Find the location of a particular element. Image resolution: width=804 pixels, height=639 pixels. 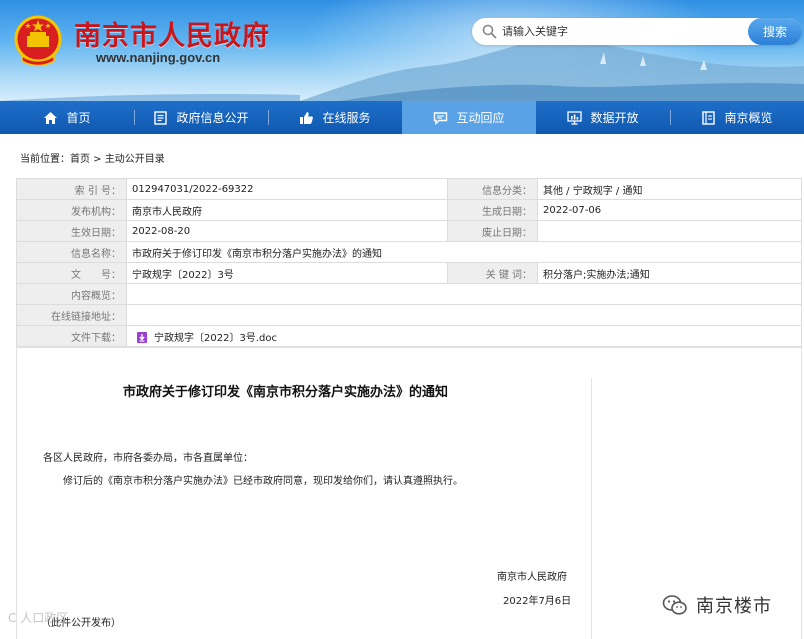

created-date-value: 2022-07-06 is located at coordinates (669, 210).